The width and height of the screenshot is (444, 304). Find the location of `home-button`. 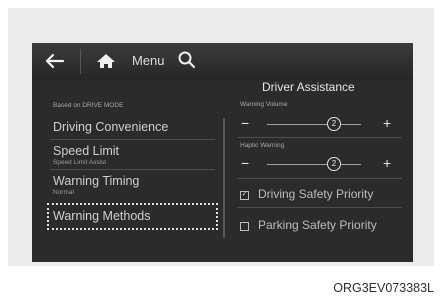

home-button is located at coordinates (106, 61).